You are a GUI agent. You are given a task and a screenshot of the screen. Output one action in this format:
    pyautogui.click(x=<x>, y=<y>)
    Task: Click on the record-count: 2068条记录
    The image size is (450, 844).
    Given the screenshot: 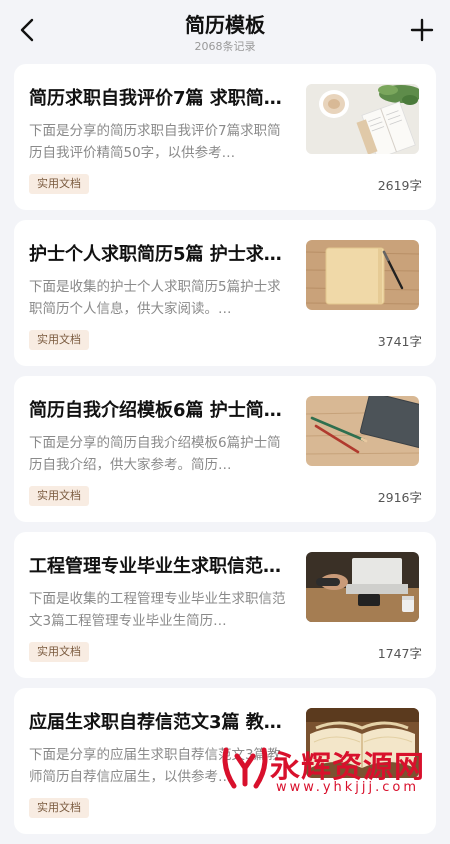 What is the action you would take?
    pyautogui.click(x=225, y=46)
    